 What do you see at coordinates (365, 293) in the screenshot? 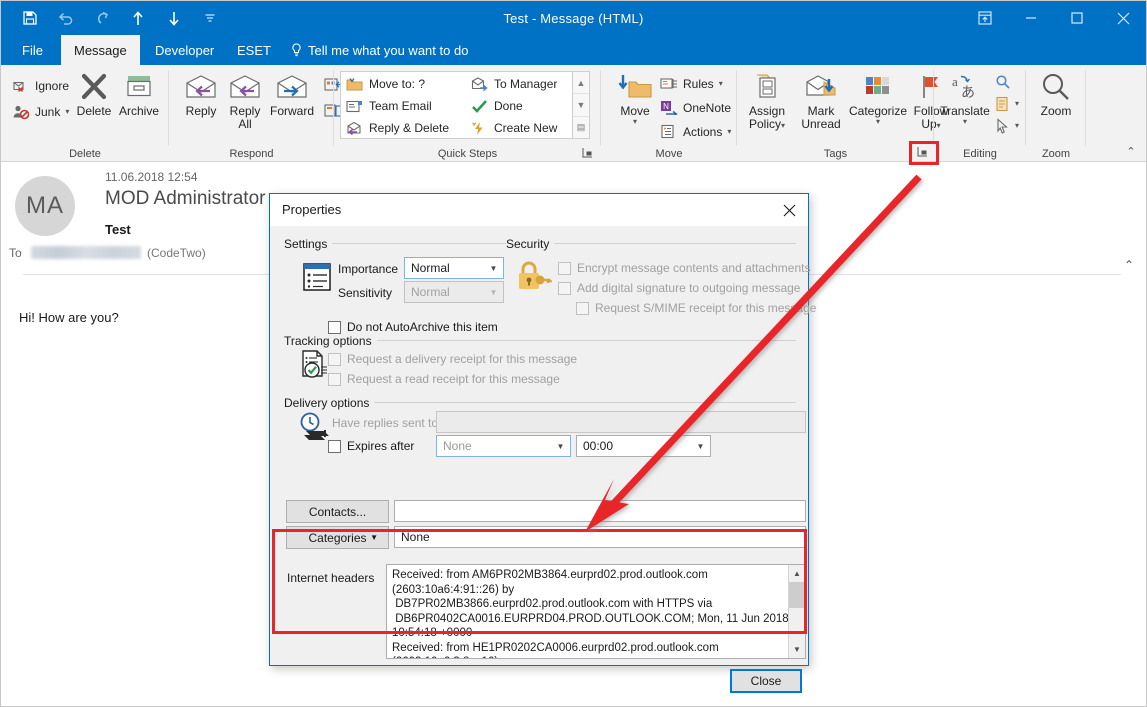
I see `sensitivity-label: Sensitivity` at bounding box center [365, 293].